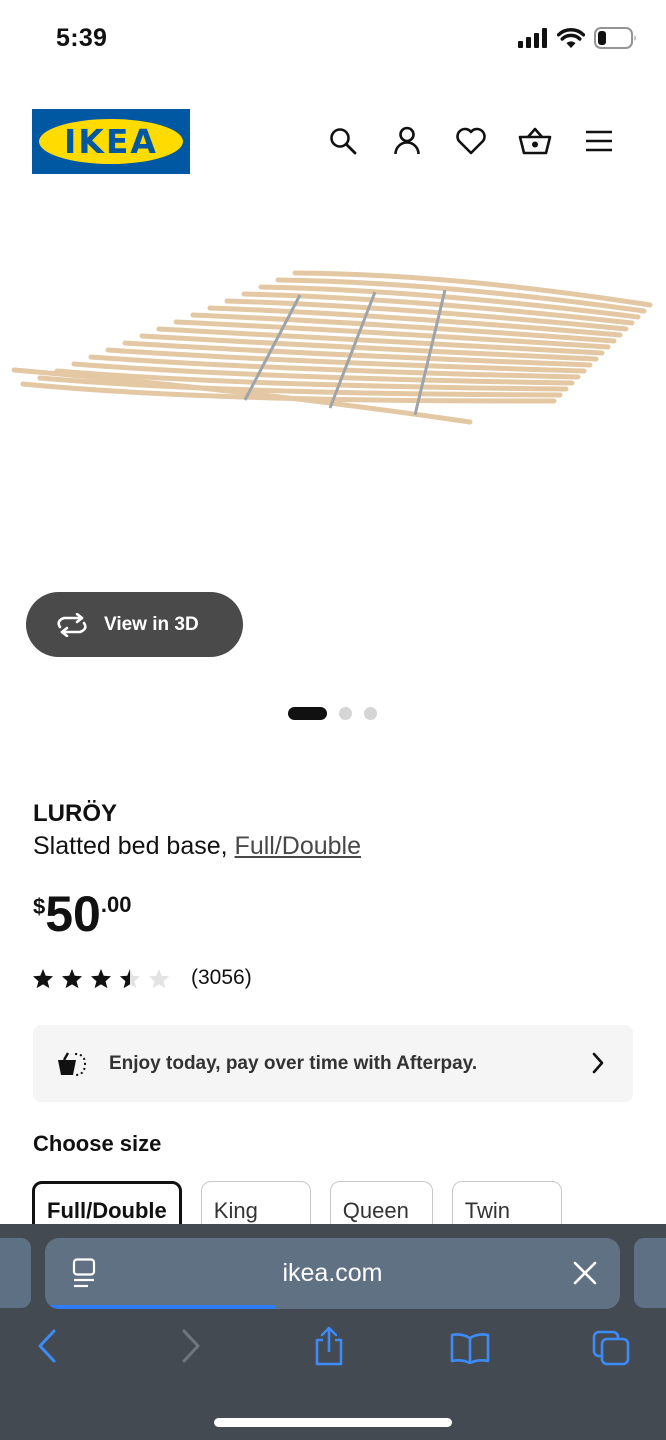 The image size is (666, 1440). Describe the element at coordinates (15, 1273) in the screenshot. I see `previous-tab-preview` at that location.